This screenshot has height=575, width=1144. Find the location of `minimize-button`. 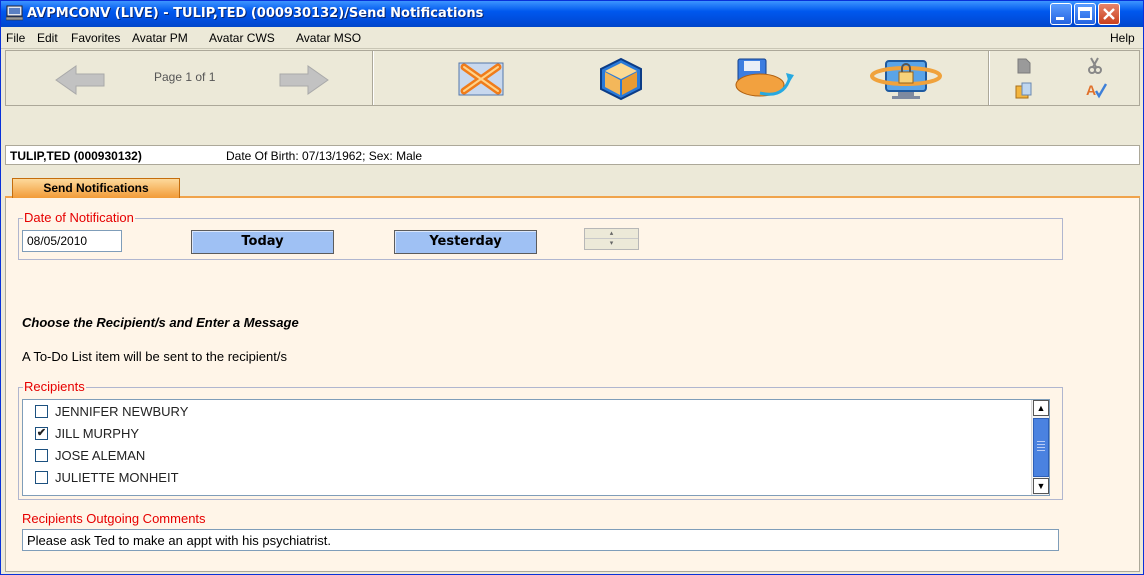

minimize-button is located at coordinates (1061, 14).